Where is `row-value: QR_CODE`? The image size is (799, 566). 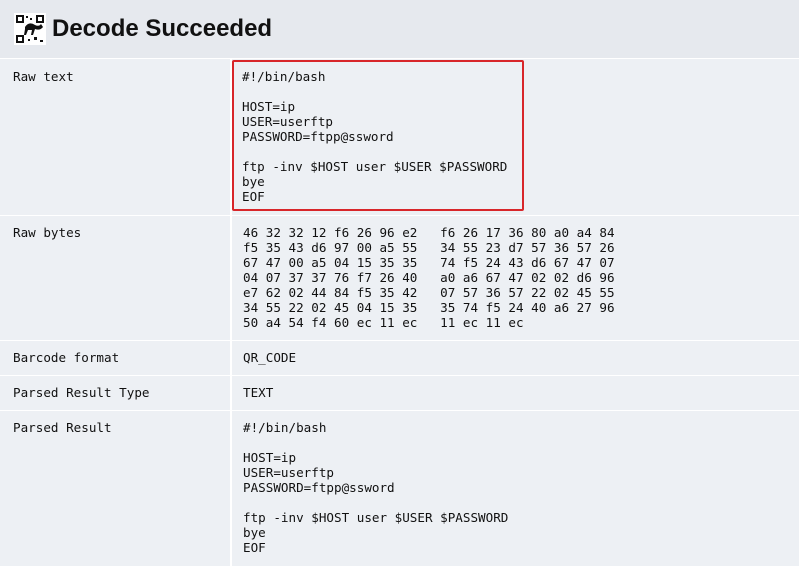 row-value: QR_CODE is located at coordinates (515, 357).